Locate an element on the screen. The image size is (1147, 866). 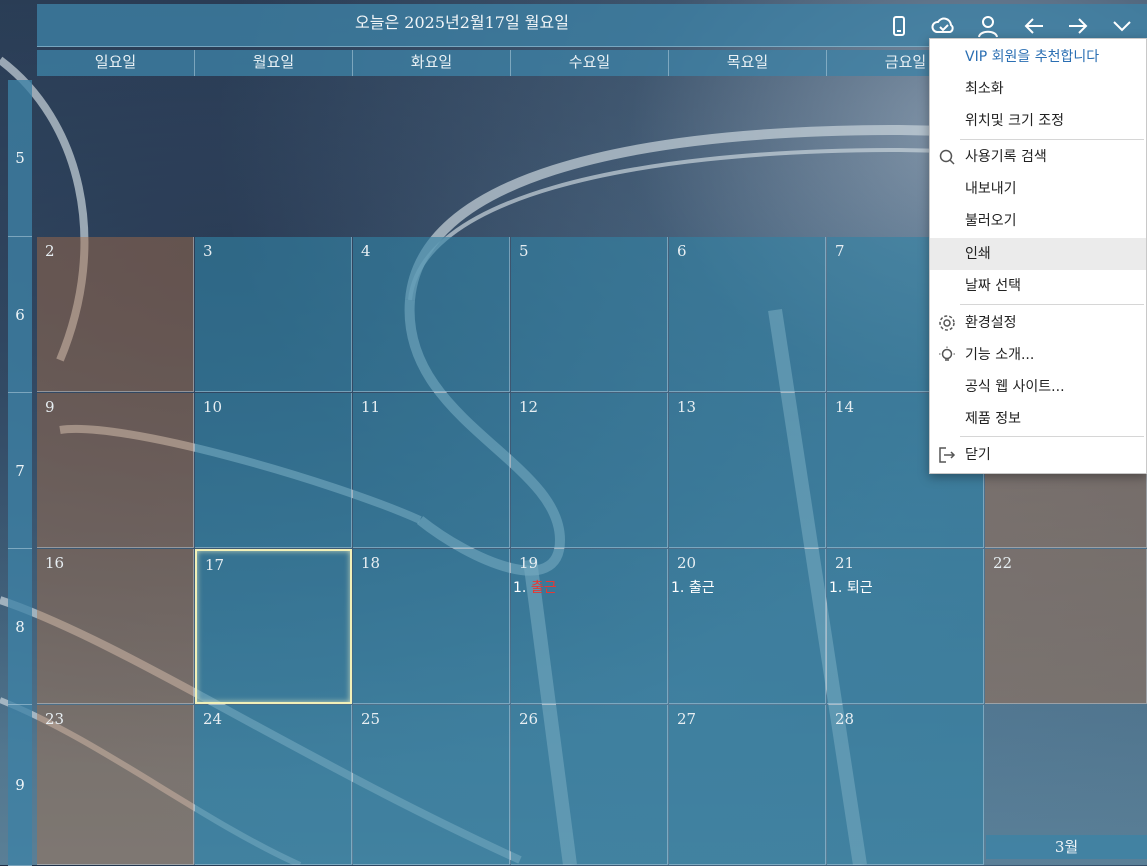
day-cell: 19 1. 출근 is located at coordinates (589, 626).